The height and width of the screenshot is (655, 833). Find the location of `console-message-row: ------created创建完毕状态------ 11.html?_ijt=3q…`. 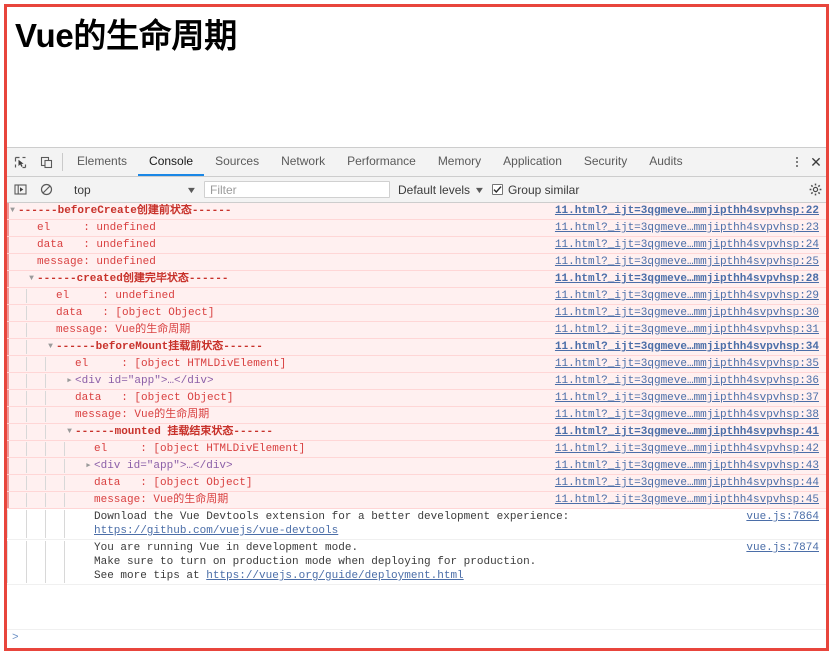

console-message-row: ------created创建完毕状态------ 11.html?_ijt=3q… is located at coordinates (416, 279).